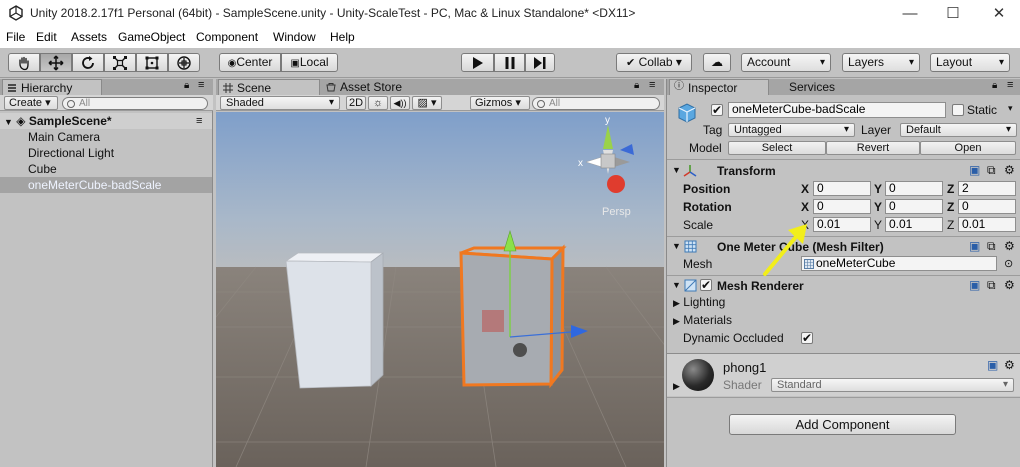 The image size is (1020, 467). I want to click on hierarchy-item-selected: oneMeterCube-badScale, so click(106, 185).